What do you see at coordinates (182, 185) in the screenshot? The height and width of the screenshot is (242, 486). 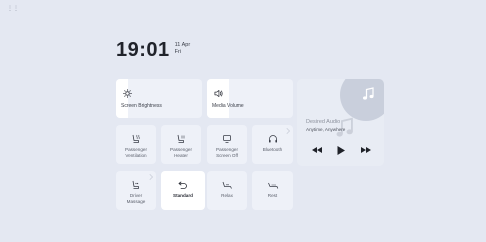 I see `undo-arrow-icon` at bounding box center [182, 185].